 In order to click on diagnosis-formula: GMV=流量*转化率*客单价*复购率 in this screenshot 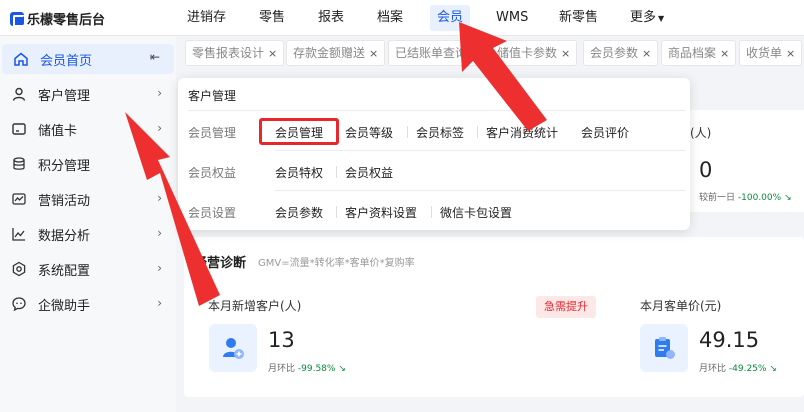, I will do `click(336, 263)`.